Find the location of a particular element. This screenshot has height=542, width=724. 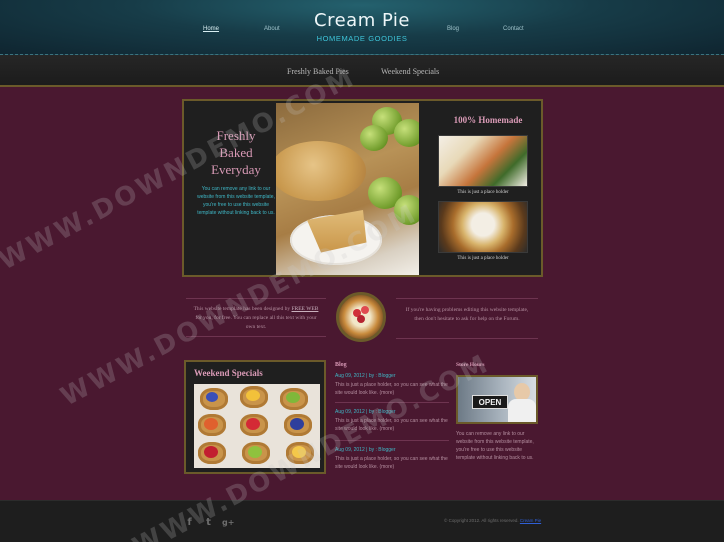

twitter-icon: t is located at coordinates (208, 522).